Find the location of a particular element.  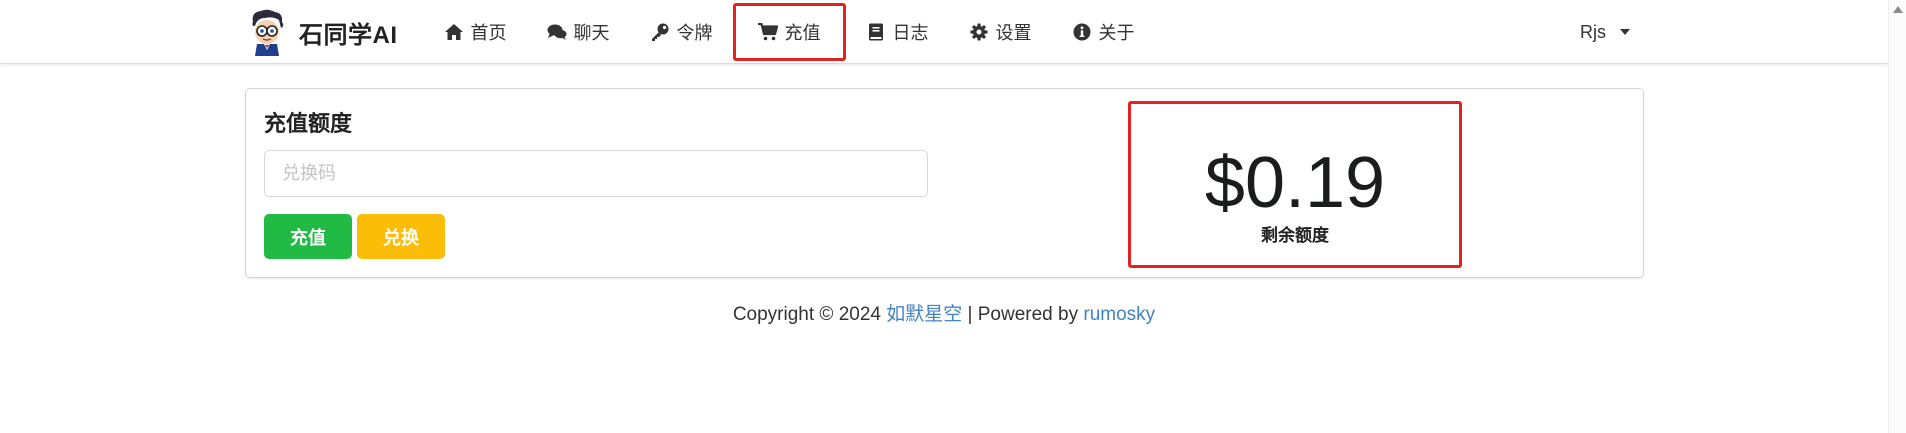

comments-icon is located at coordinates (557, 32).